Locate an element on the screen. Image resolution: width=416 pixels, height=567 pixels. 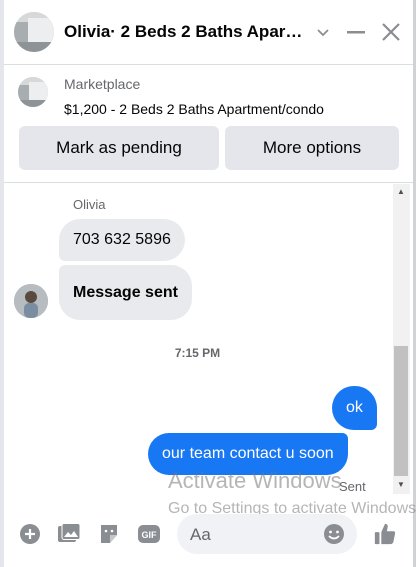
sender-name: Olivia is located at coordinates (89, 204).